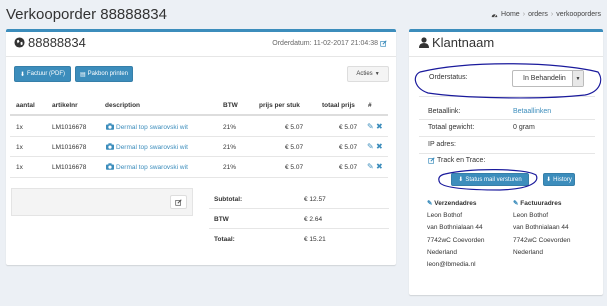  What do you see at coordinates (488, 180) in the screenshot?
I see `annotation-circle-mail-button` at bounding box center [488, 180].